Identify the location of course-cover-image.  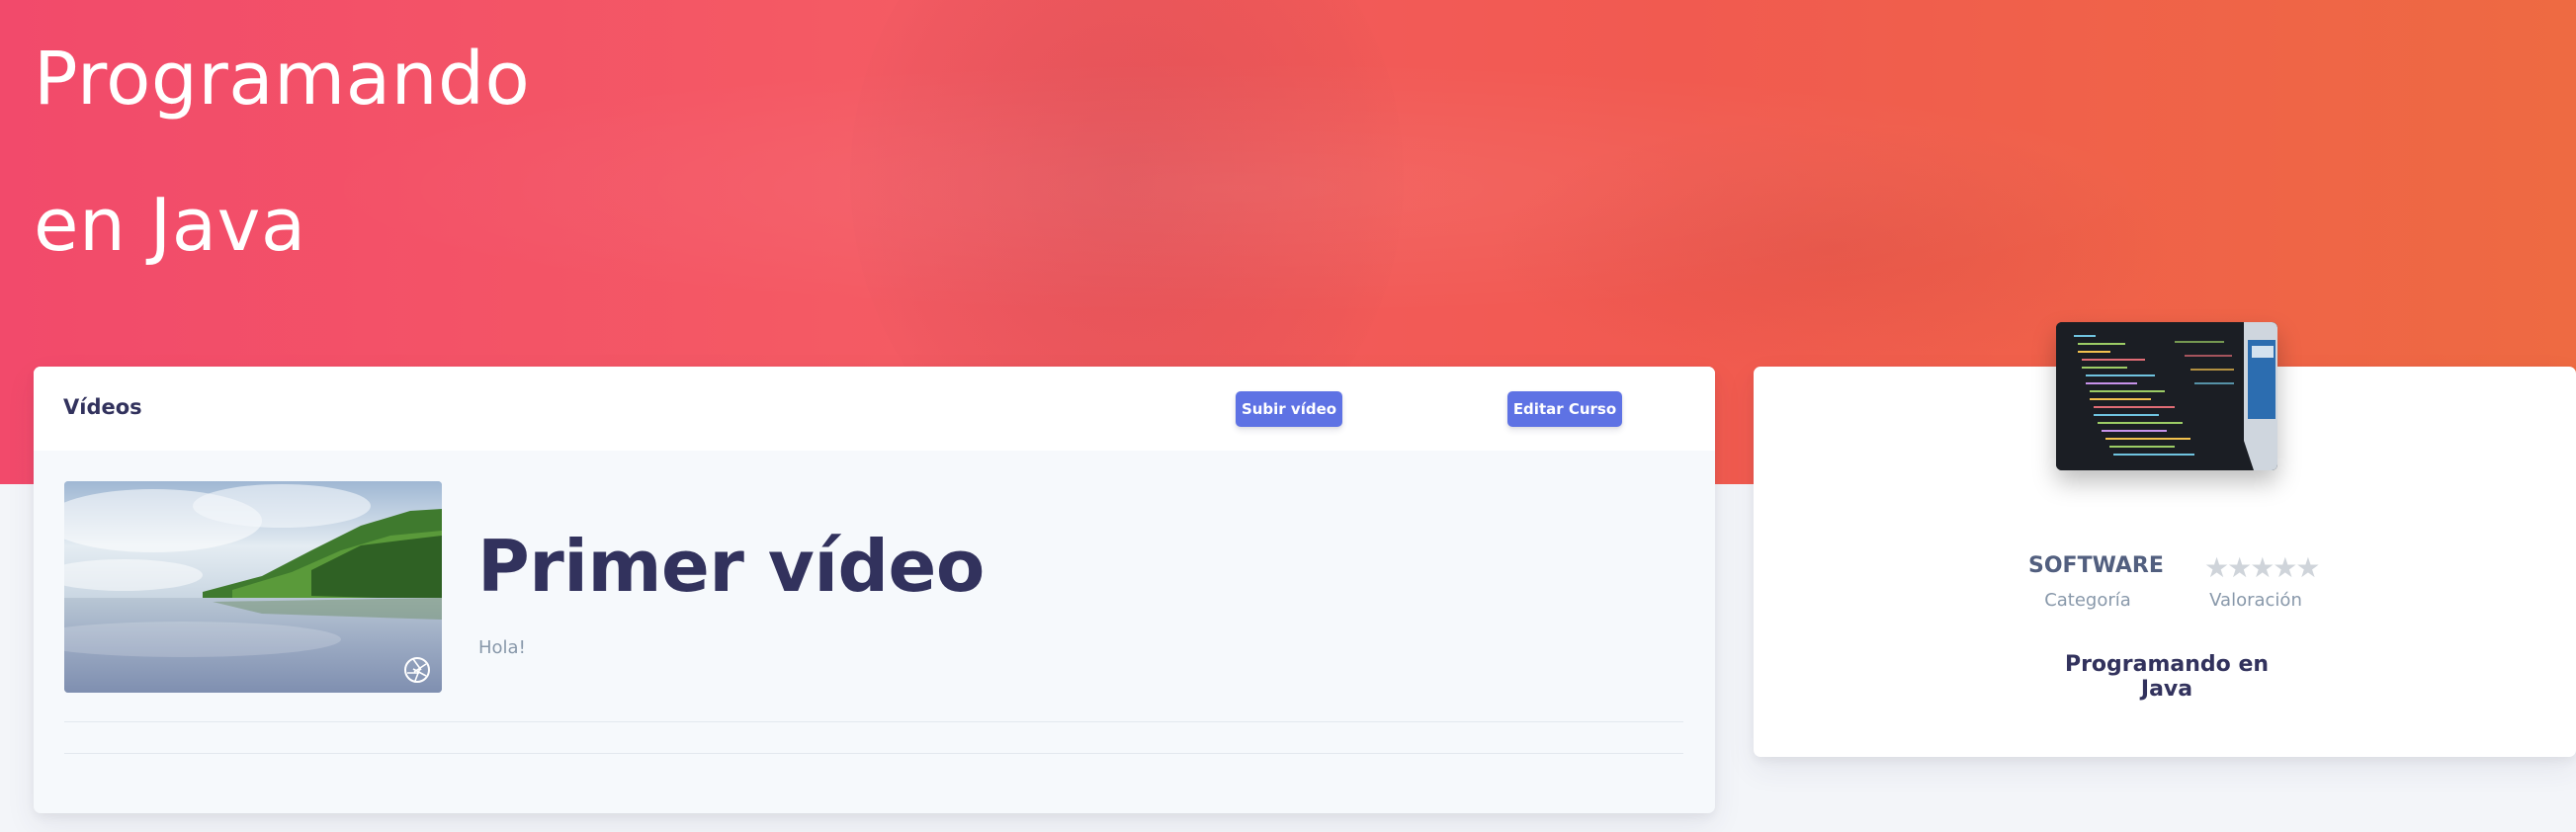
(2166, 396).